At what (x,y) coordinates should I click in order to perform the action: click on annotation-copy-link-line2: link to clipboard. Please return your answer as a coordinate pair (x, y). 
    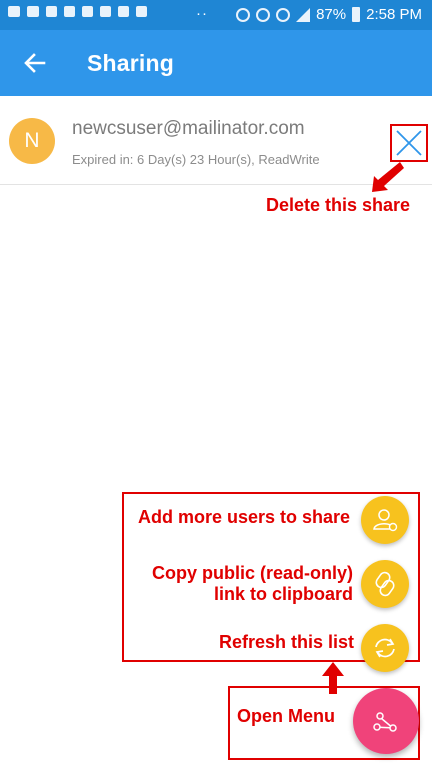
    Looking at the image, I should click on (284, 594).